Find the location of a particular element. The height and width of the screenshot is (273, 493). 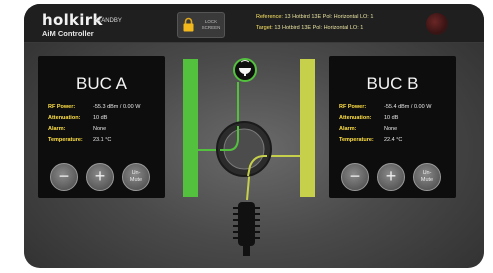

satellite-dish-icon is located at coordinates (245, 70).